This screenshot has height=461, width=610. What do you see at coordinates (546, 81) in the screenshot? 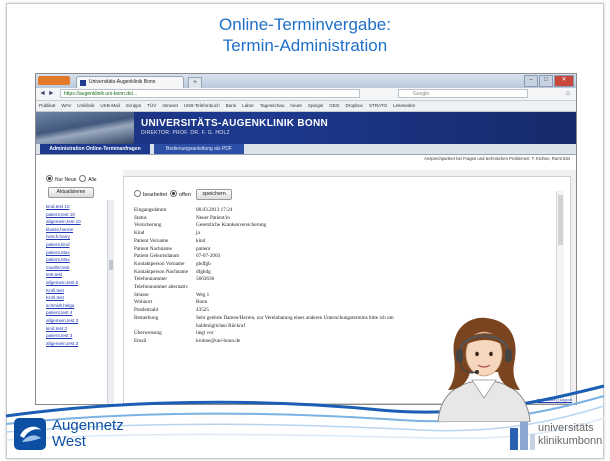
I see `maximize-button: □` at bounding box center [546, 81].